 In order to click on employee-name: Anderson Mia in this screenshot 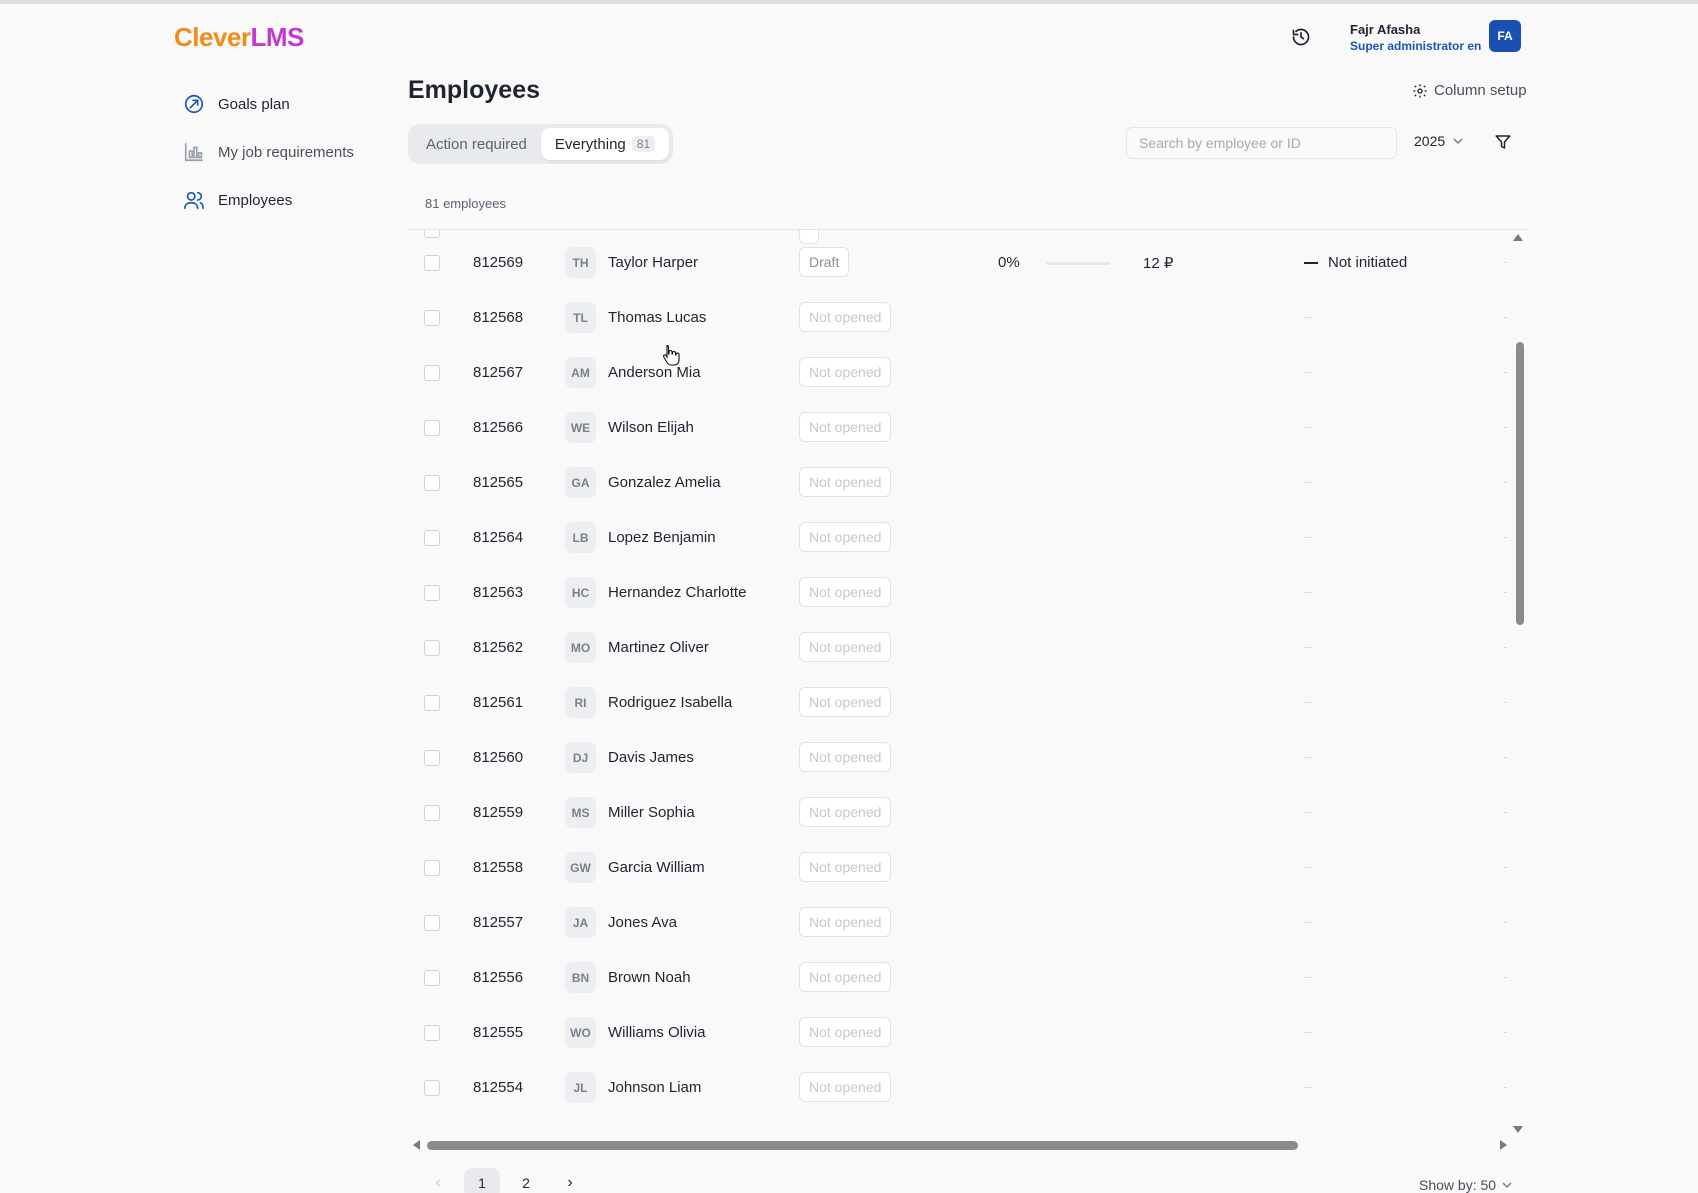, I will do `click(654, 372)`.